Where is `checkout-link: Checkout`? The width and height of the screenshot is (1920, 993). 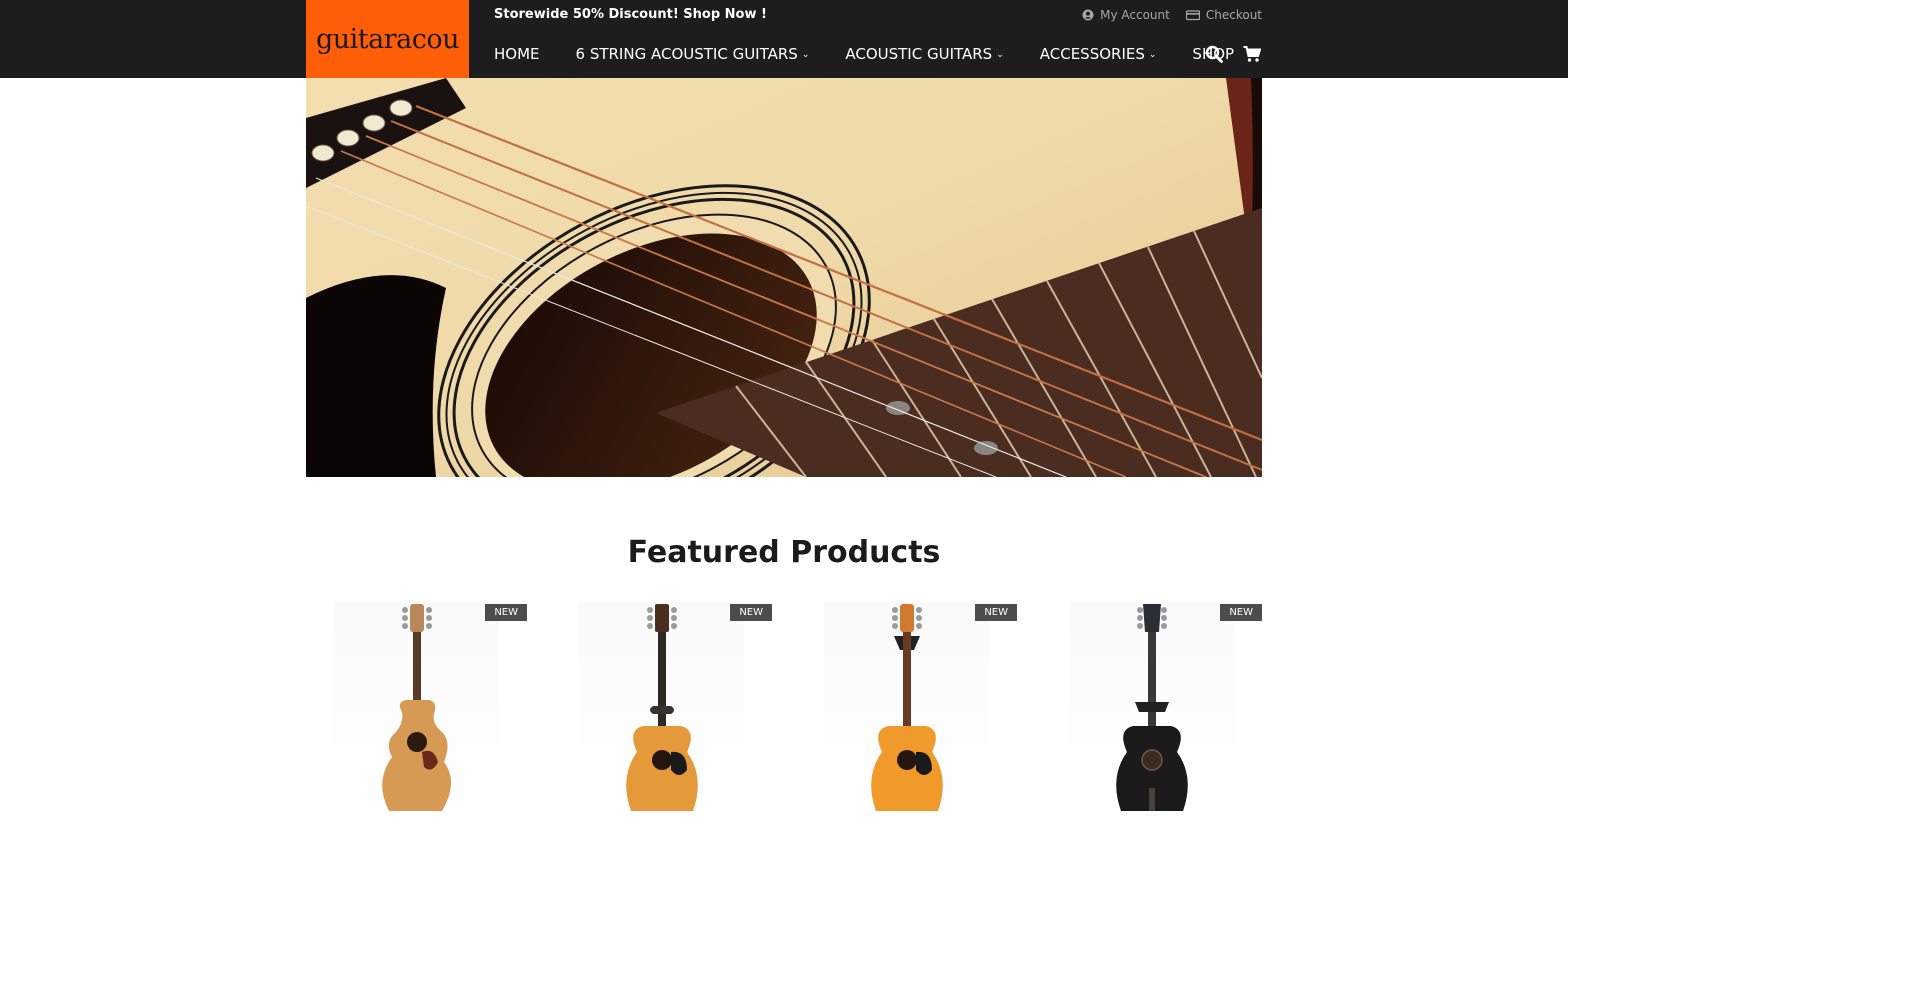 checkout-link: Checkout is located at coordinates (1223, 15).